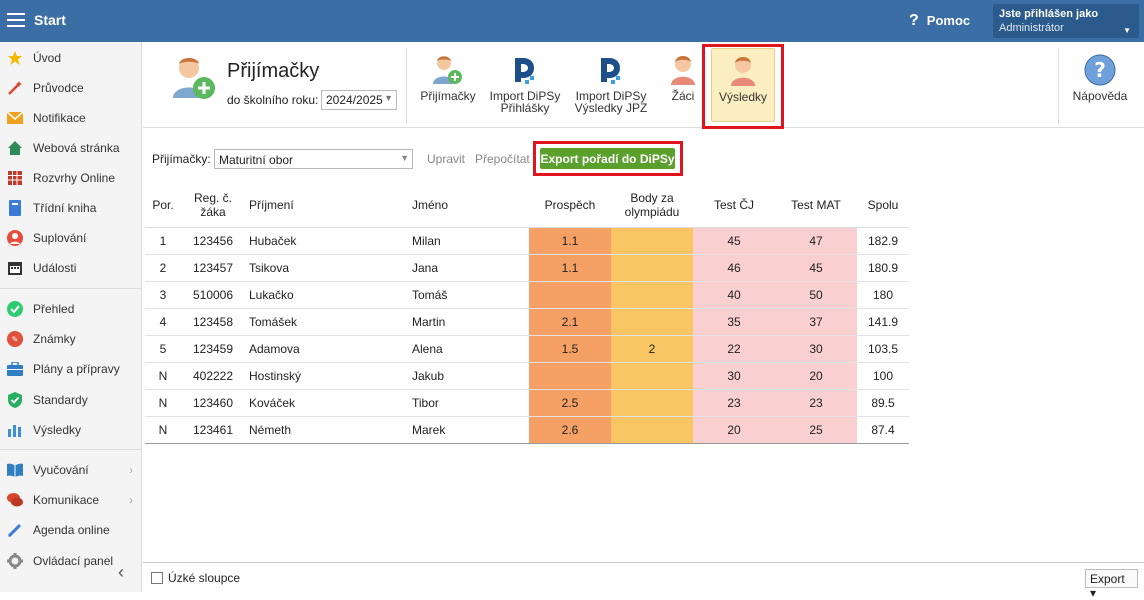 The width and height of the screenshot is (1144, 600). I want to click on person-add-icon, so click(448, 70).